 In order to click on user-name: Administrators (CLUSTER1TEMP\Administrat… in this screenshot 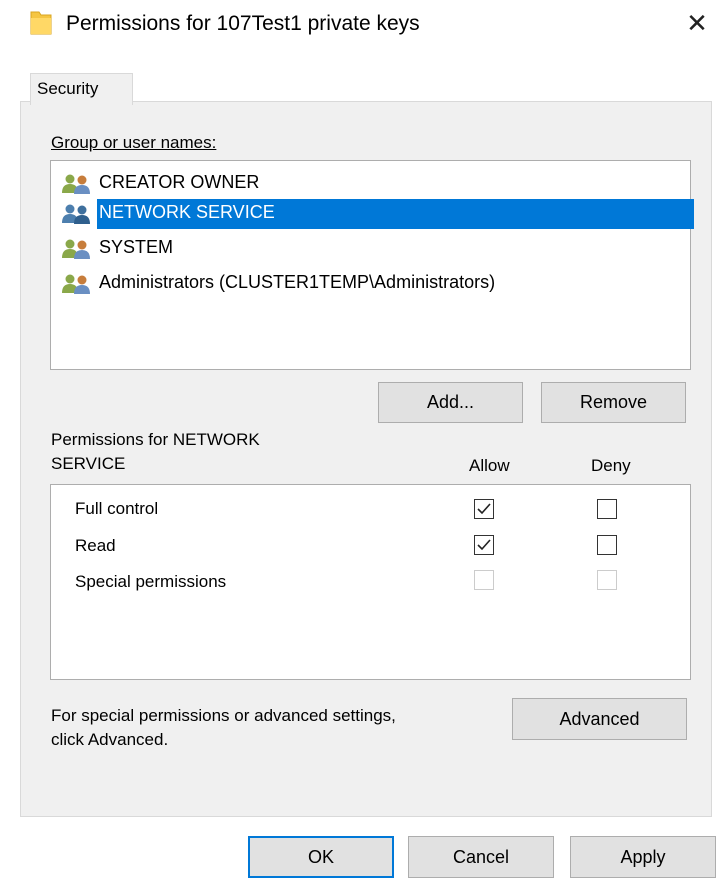, I will do `click(297, 282)`.